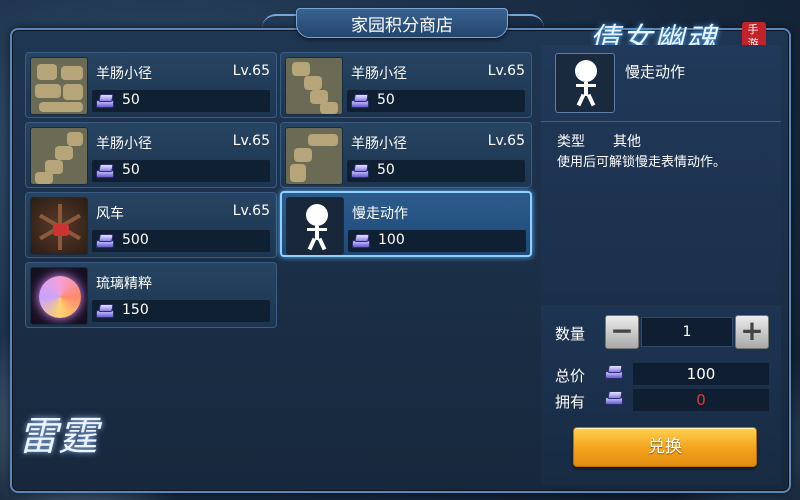 The image size is (800, 500). I want to click on total-price-label: 总价, so click(570, 376).